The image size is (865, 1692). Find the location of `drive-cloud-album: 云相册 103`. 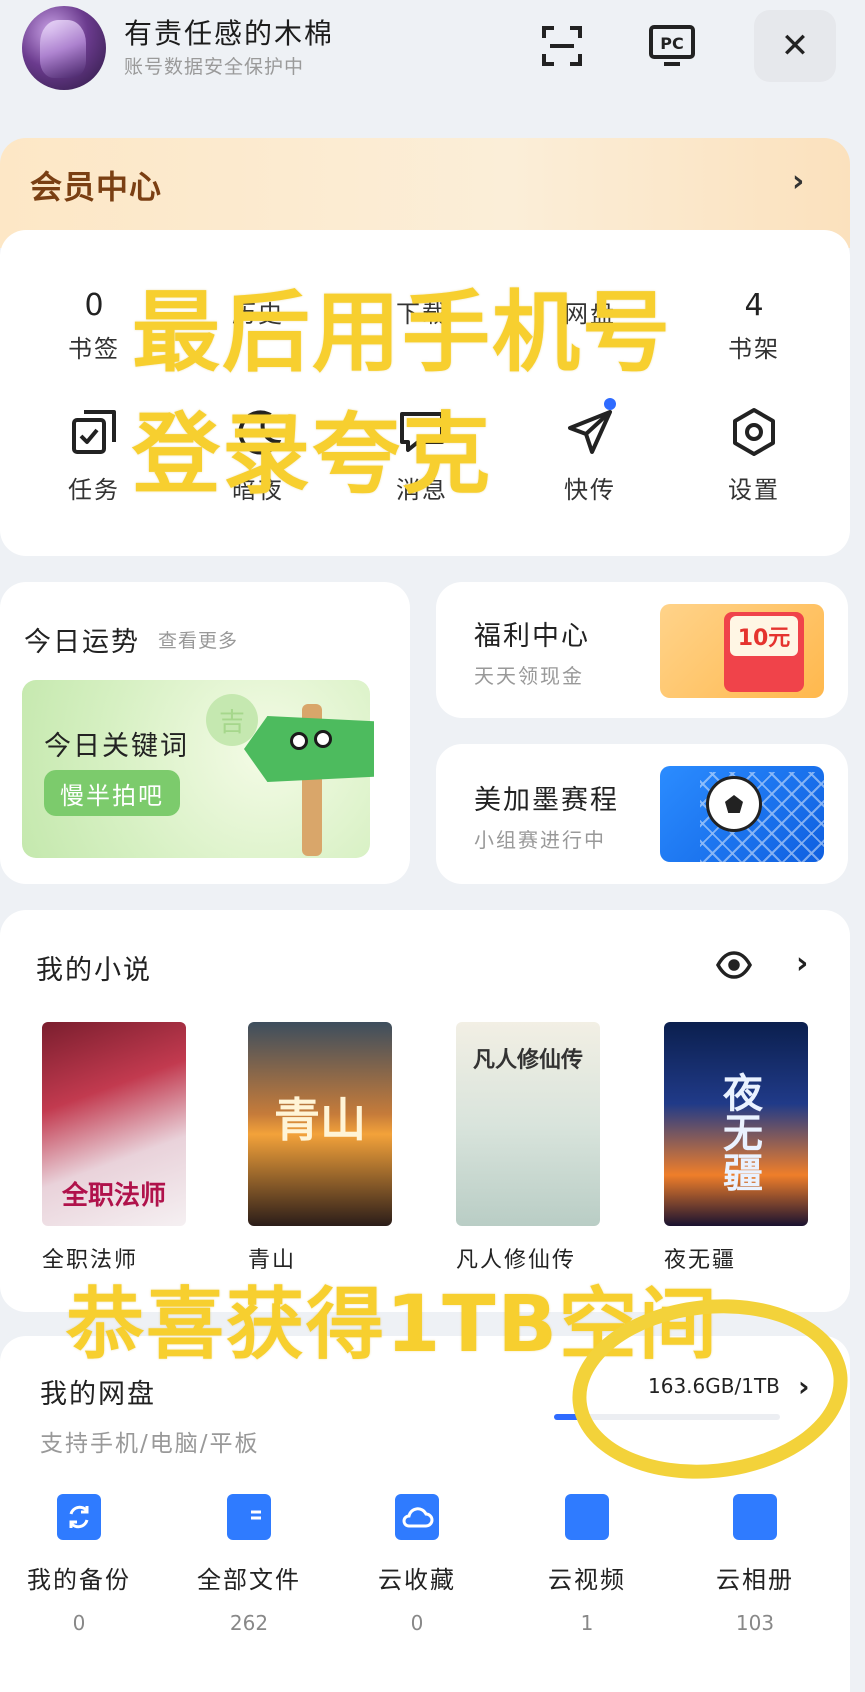

drive-cloud-album: 云相册 103 is located at coordinates (755, 1564).